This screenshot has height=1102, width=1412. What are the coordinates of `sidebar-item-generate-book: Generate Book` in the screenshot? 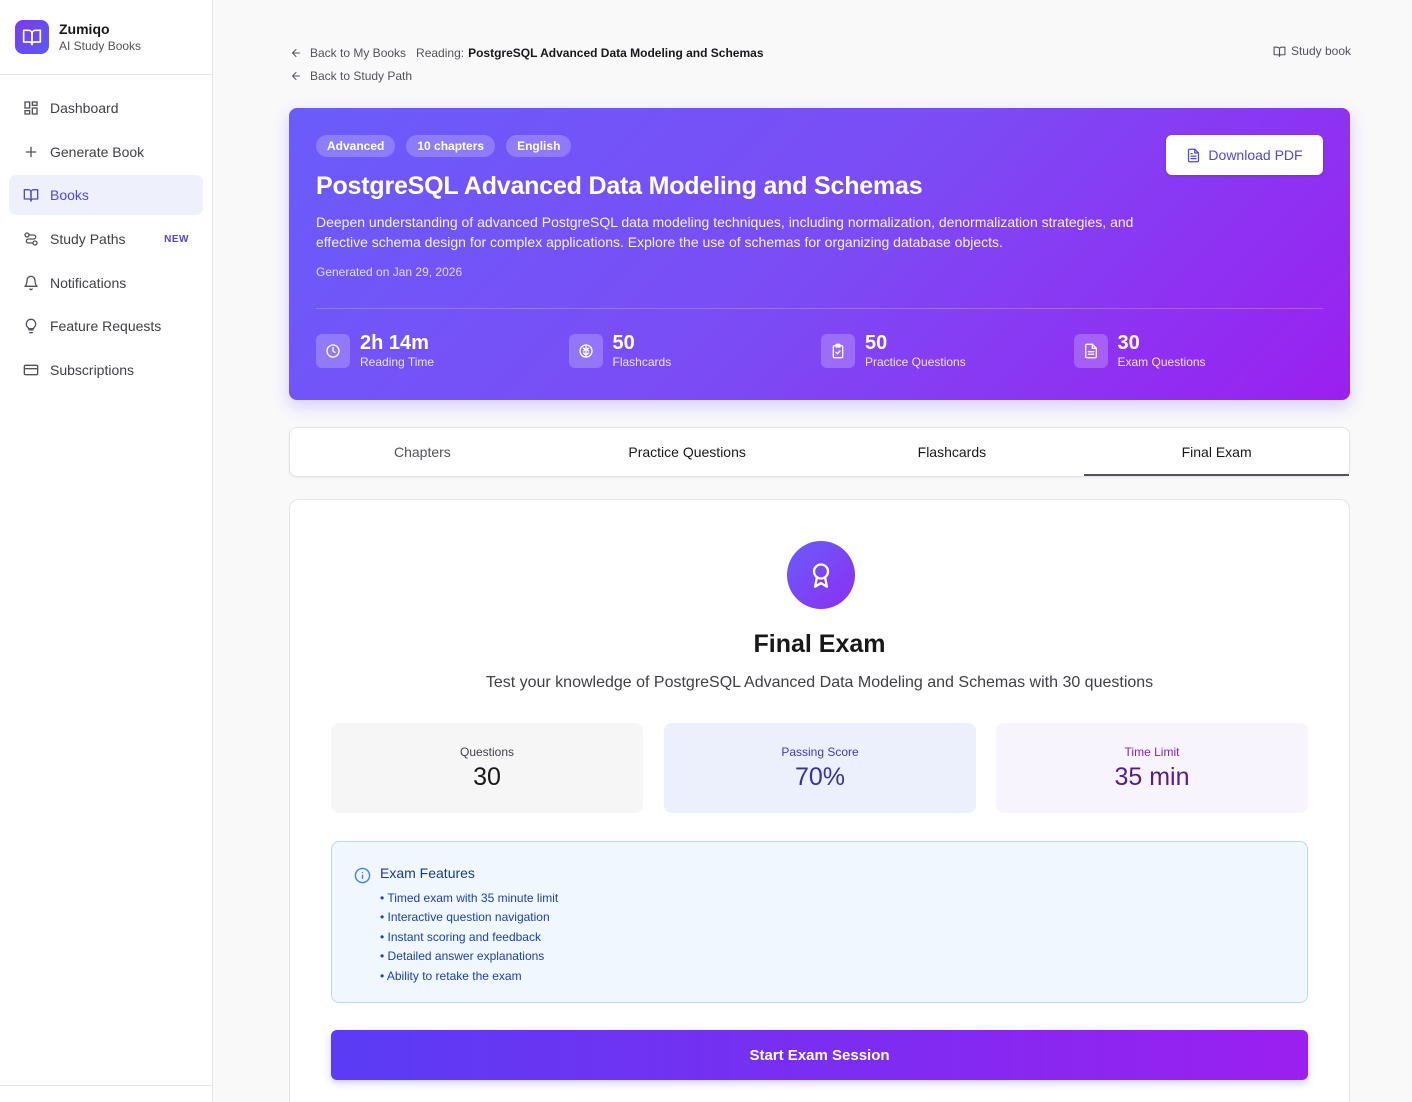 It's located at (106, 152).